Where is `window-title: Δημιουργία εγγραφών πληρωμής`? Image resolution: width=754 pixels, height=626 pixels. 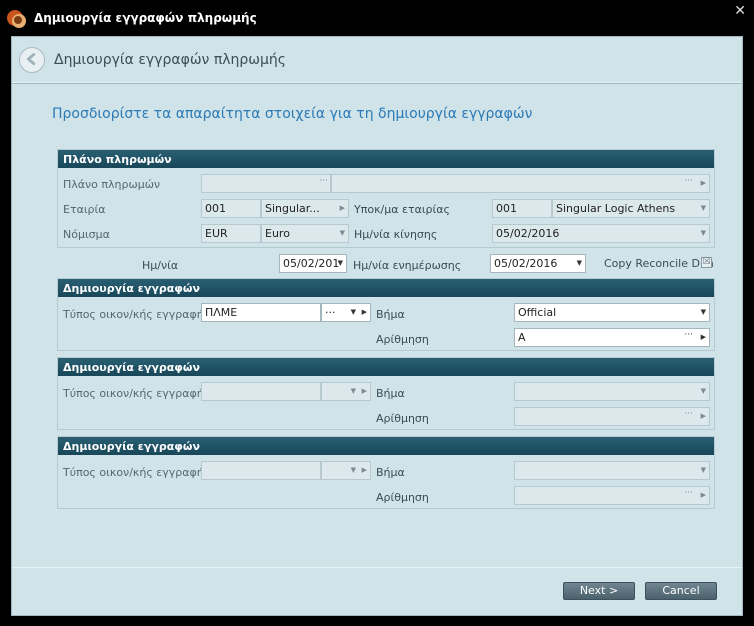
window-title: Δημιουργία εγγραφών πληρωμής is located at coordinates (145, 18).